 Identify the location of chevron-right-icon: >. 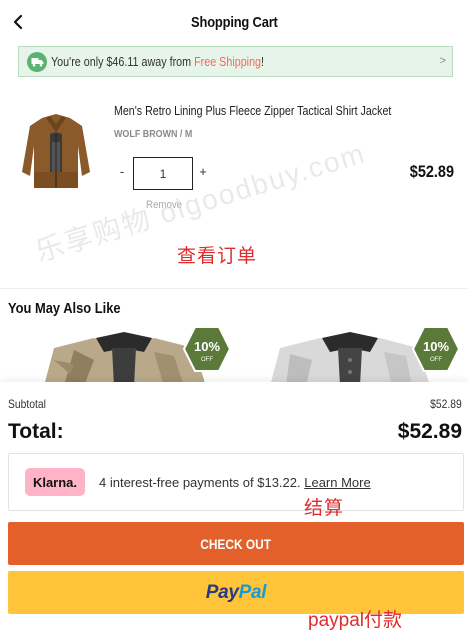
(442, 61).